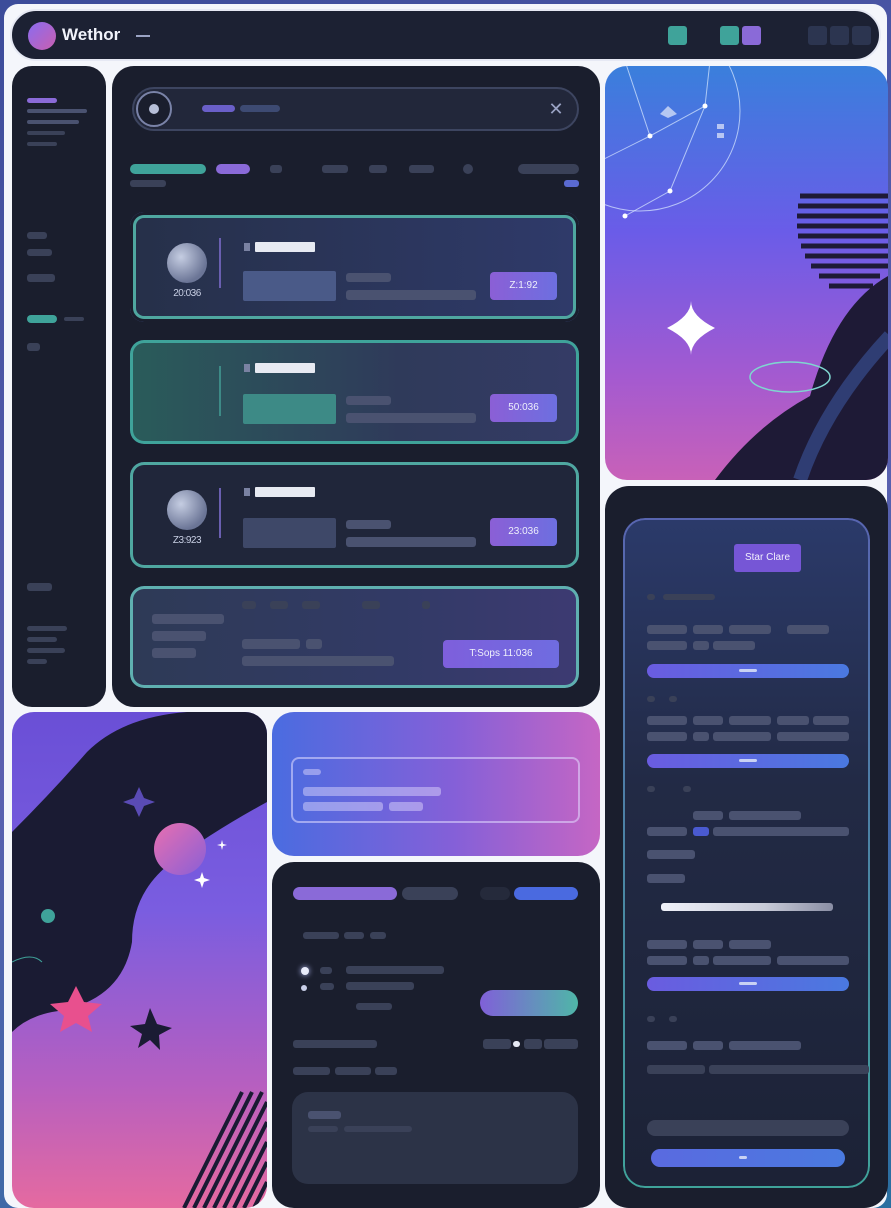 The image size is (891, 1208). What do you see at coordinates (345, 893) in the screenshot?
I see `settings-tab-active` at bounding box center [345, 893].